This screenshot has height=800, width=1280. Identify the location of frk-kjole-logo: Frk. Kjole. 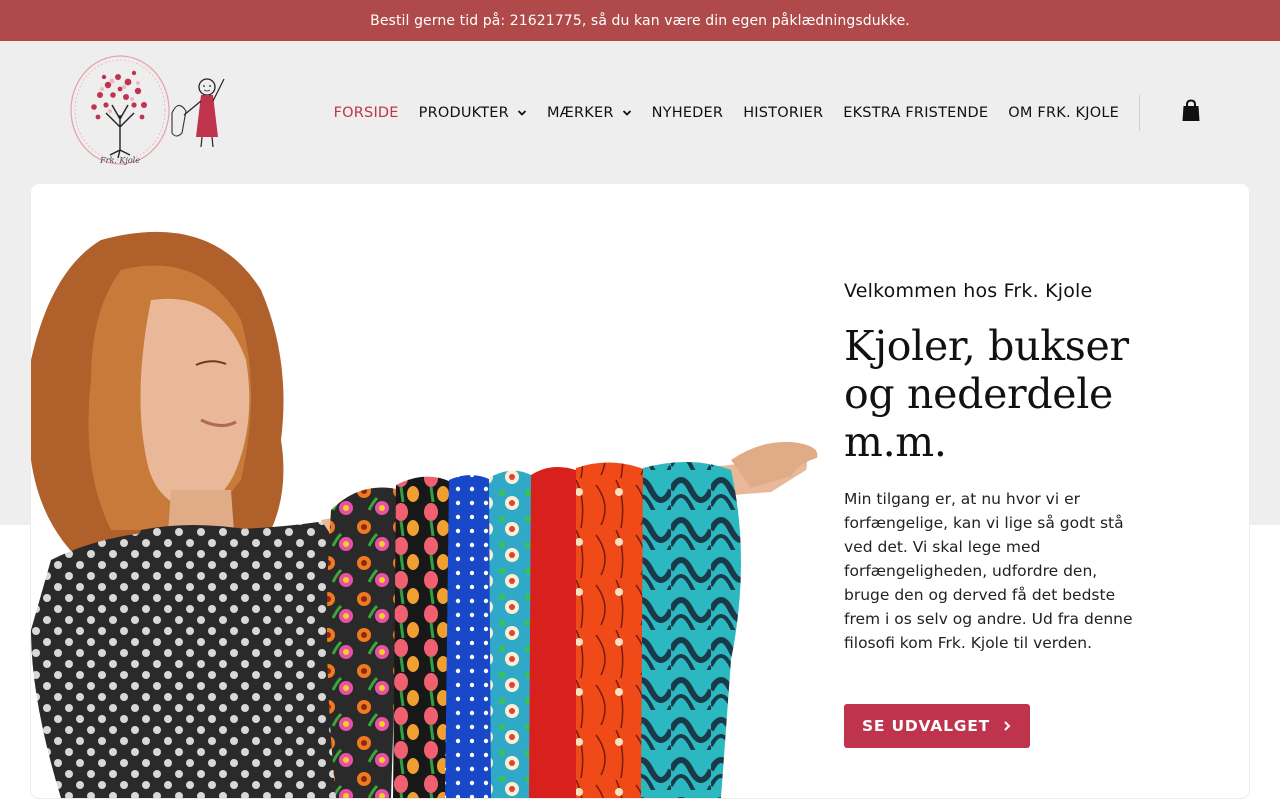
(148, 112).